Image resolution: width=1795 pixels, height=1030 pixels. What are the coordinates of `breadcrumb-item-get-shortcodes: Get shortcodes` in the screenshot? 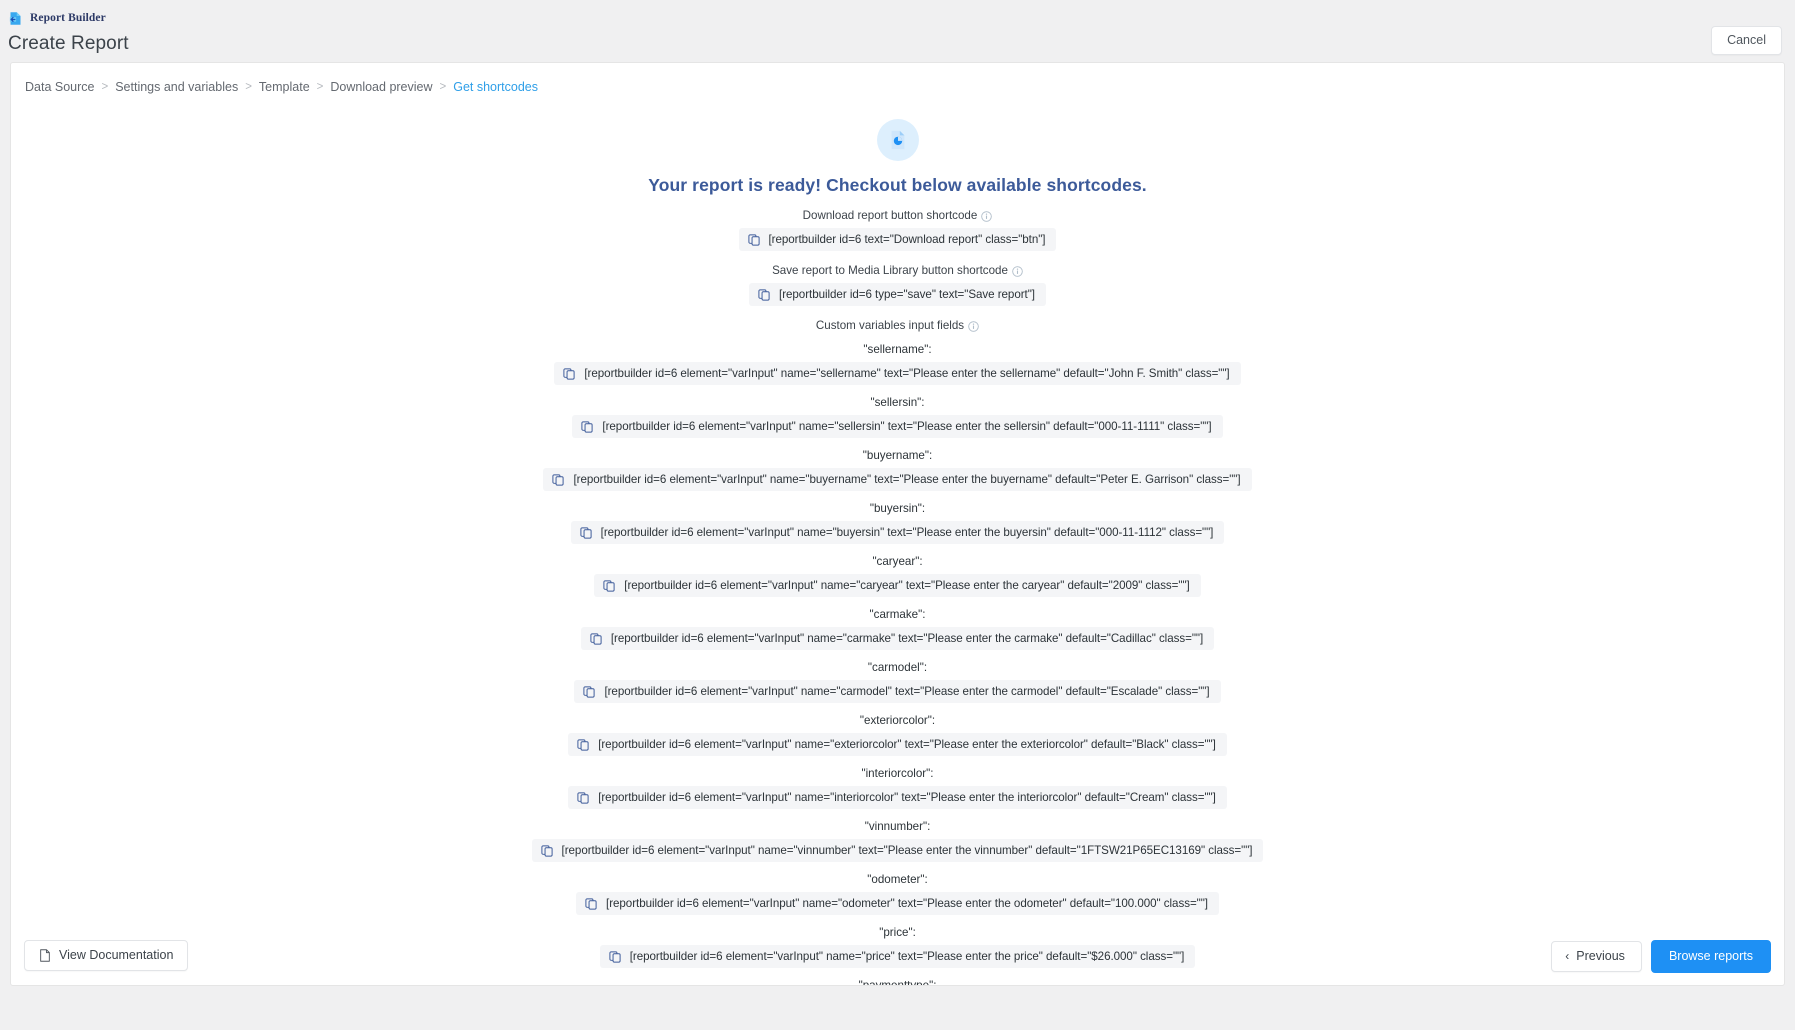 It's located at (495, 87).